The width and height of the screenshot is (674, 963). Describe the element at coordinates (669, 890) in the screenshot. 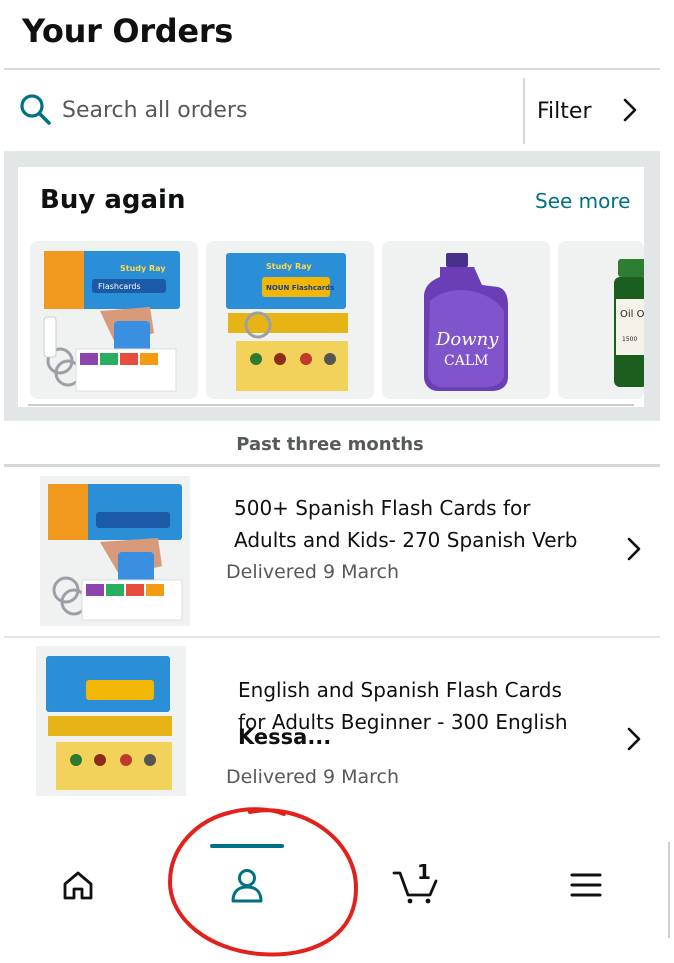

I see `edge-line` at that location.